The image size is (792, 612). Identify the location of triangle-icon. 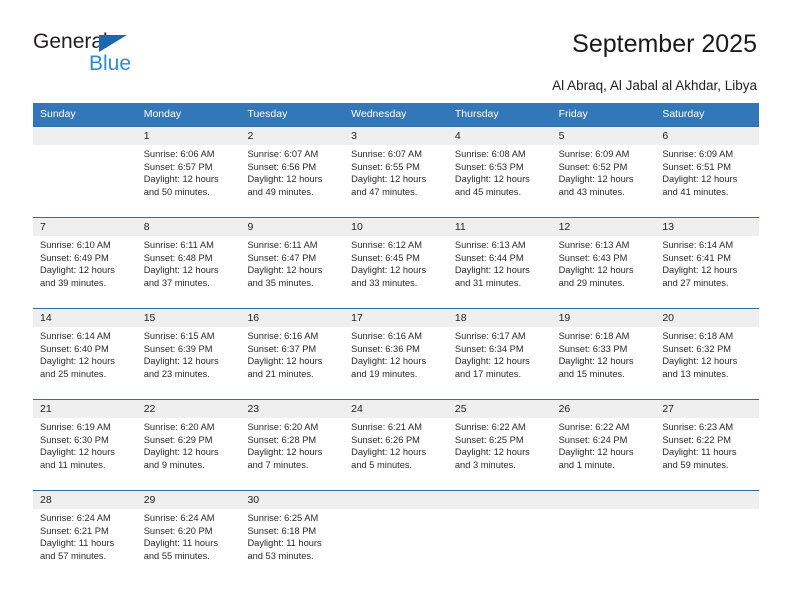
(113, 43).